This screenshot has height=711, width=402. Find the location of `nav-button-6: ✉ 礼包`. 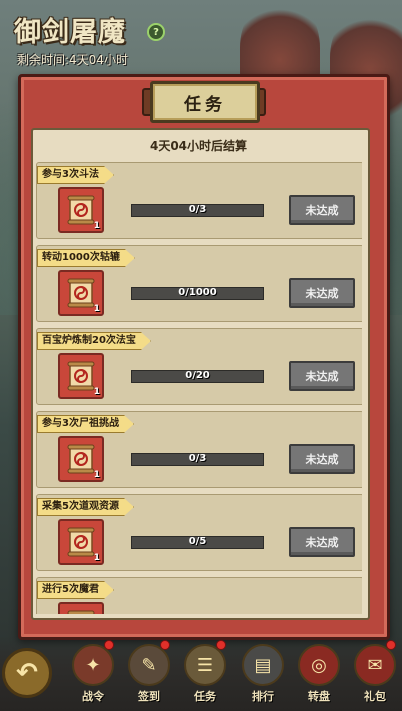

nav-button-6: ✉ 礼包 is located at coordinates (375, 673).